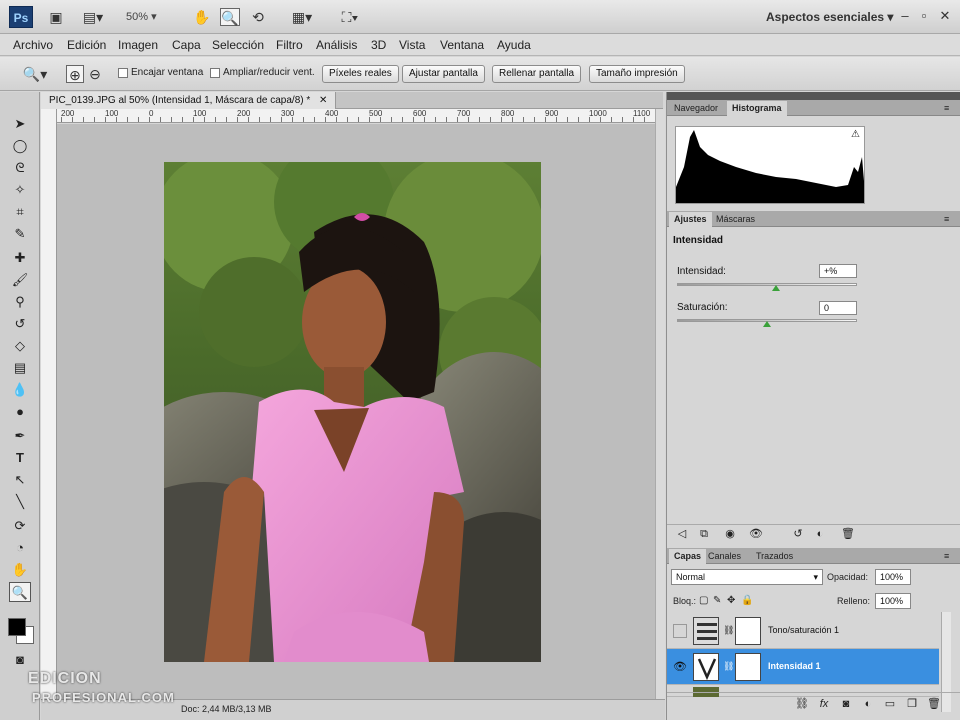 This screenshot has height=720, width=960. I want to click on lock-pixels-icon: ✎, so click(717, 600).